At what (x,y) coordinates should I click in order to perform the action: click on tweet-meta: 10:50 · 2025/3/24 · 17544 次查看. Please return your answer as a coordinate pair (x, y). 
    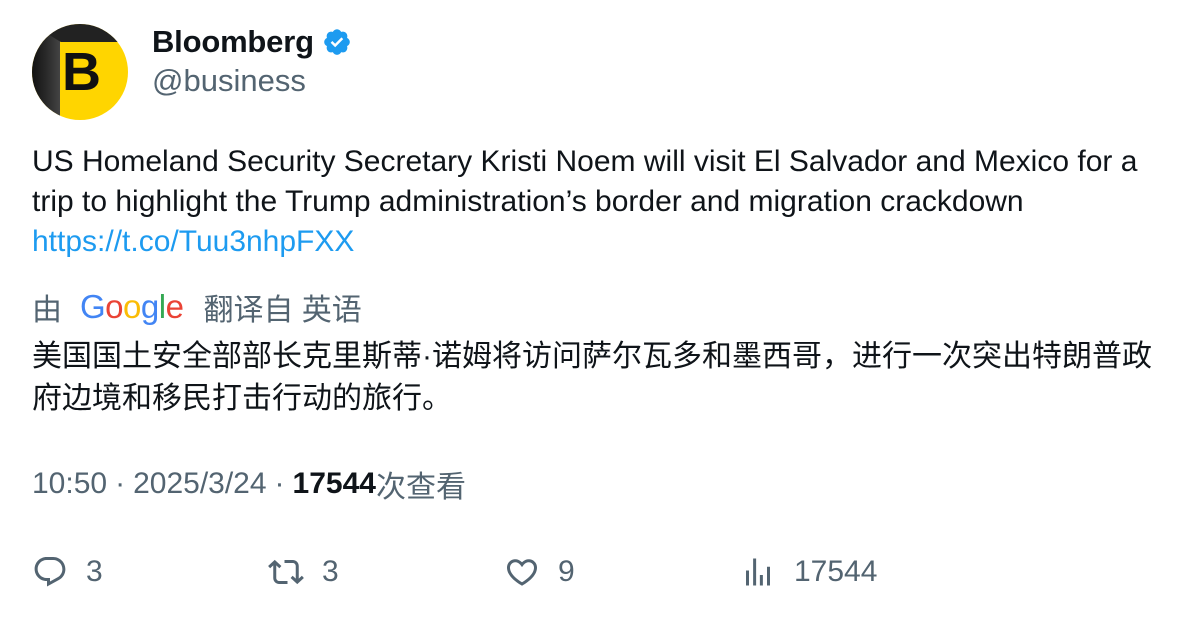
    Looking at the image, I should click on (249, 484).